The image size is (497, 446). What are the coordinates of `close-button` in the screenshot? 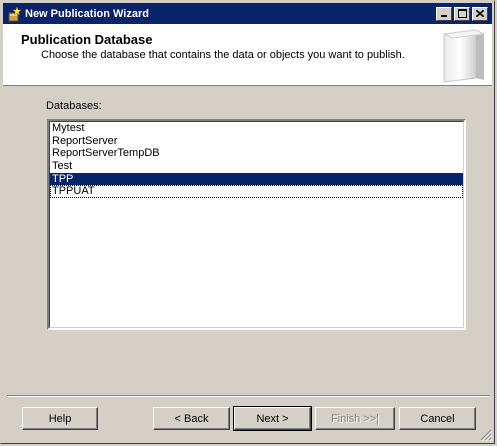 It's located at (480, 13).